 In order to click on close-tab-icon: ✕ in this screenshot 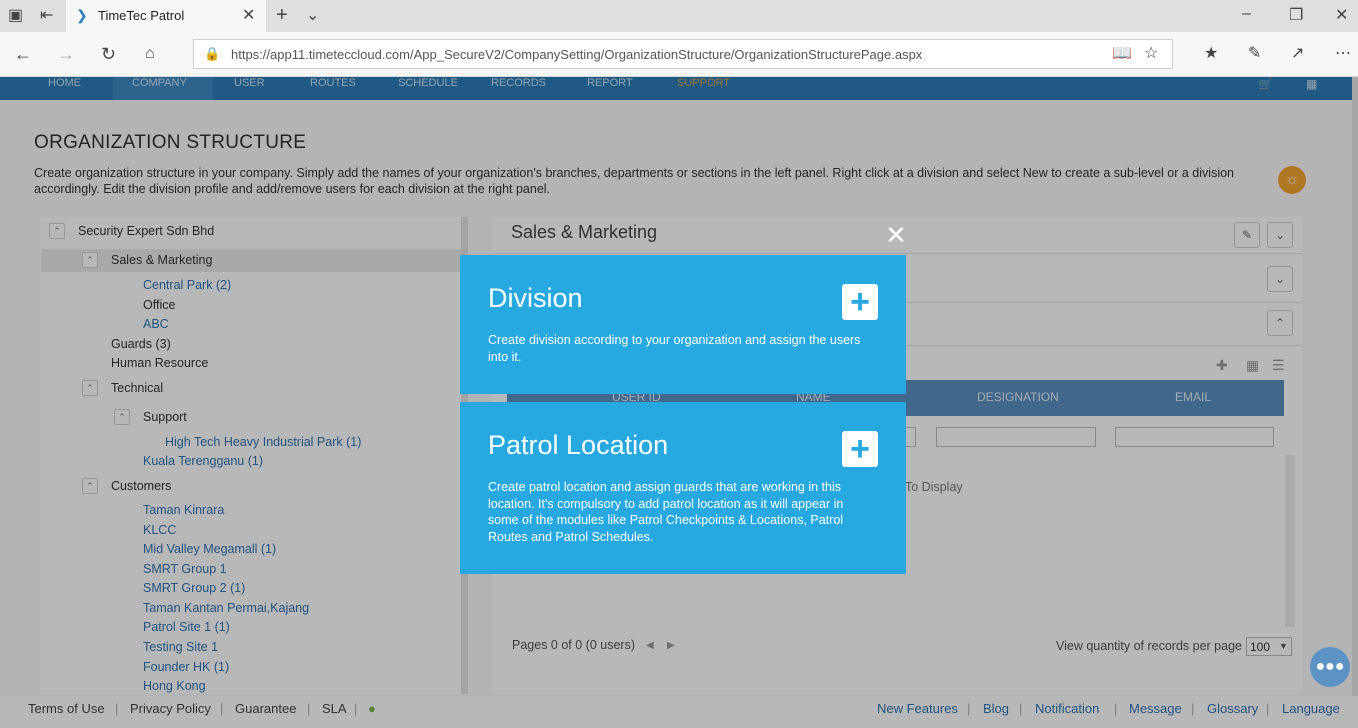, I will do `click(248, 16)`.